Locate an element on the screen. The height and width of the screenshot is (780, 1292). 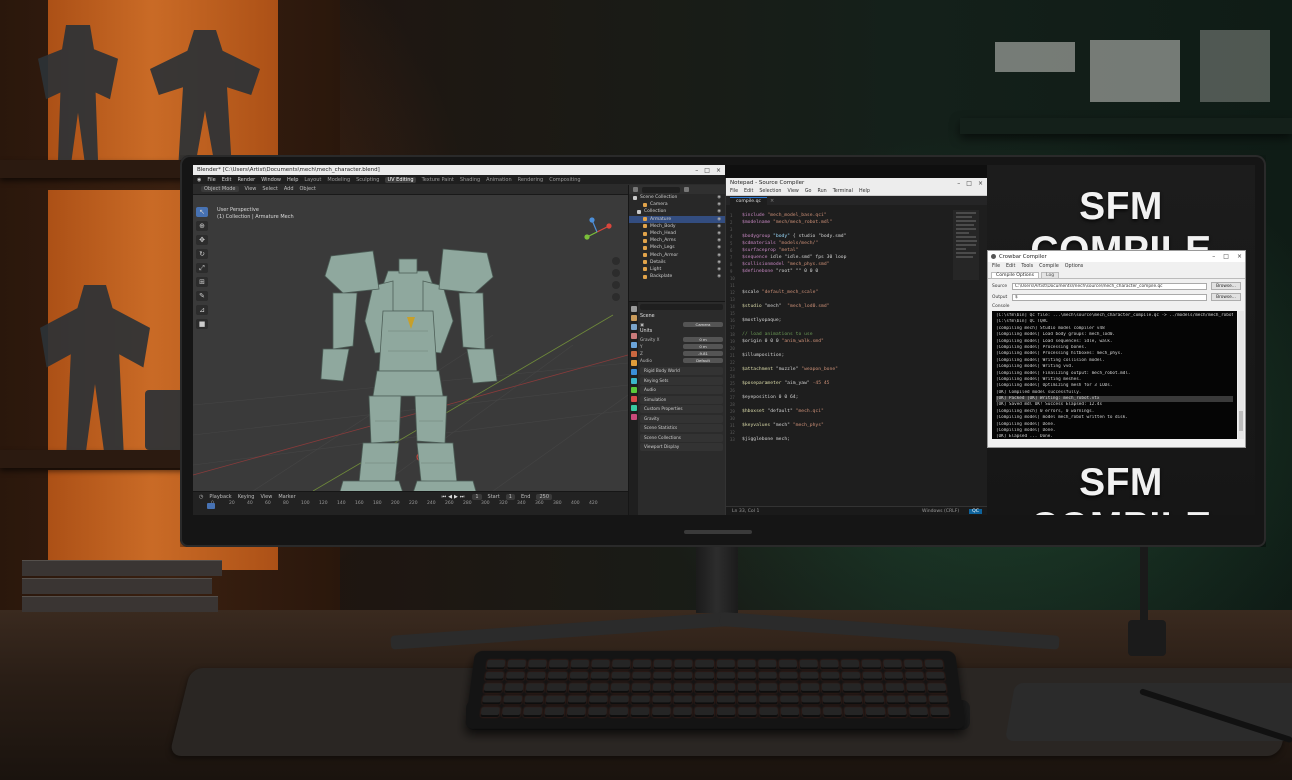
code-line: 21 $illumposition; is located at coordinates (839, 355).